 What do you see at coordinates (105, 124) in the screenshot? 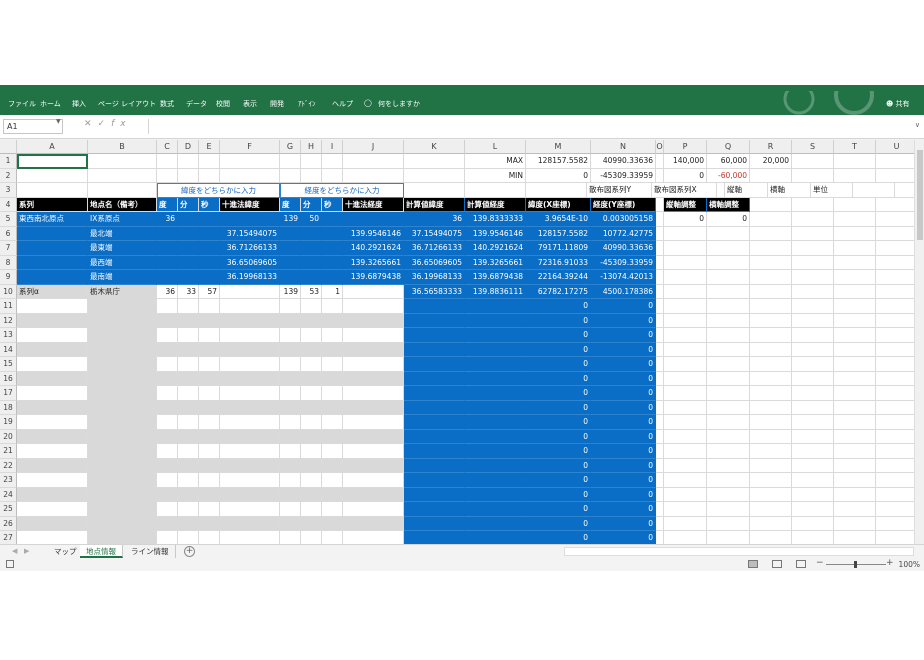
I see `check-icon: ✓` at bounding box center [105, 124].